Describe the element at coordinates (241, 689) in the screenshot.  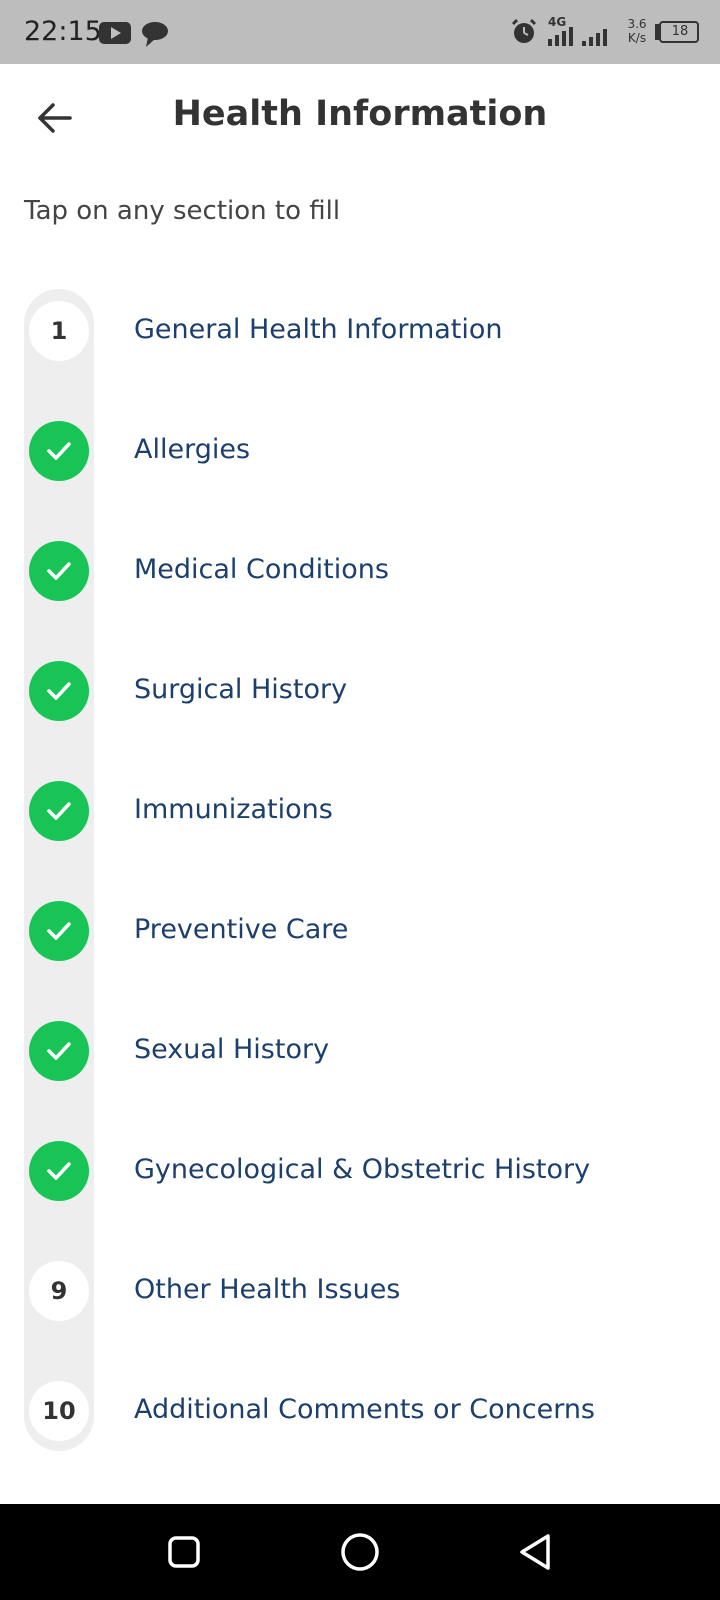
I see `section-label: Surgical History` at that location.